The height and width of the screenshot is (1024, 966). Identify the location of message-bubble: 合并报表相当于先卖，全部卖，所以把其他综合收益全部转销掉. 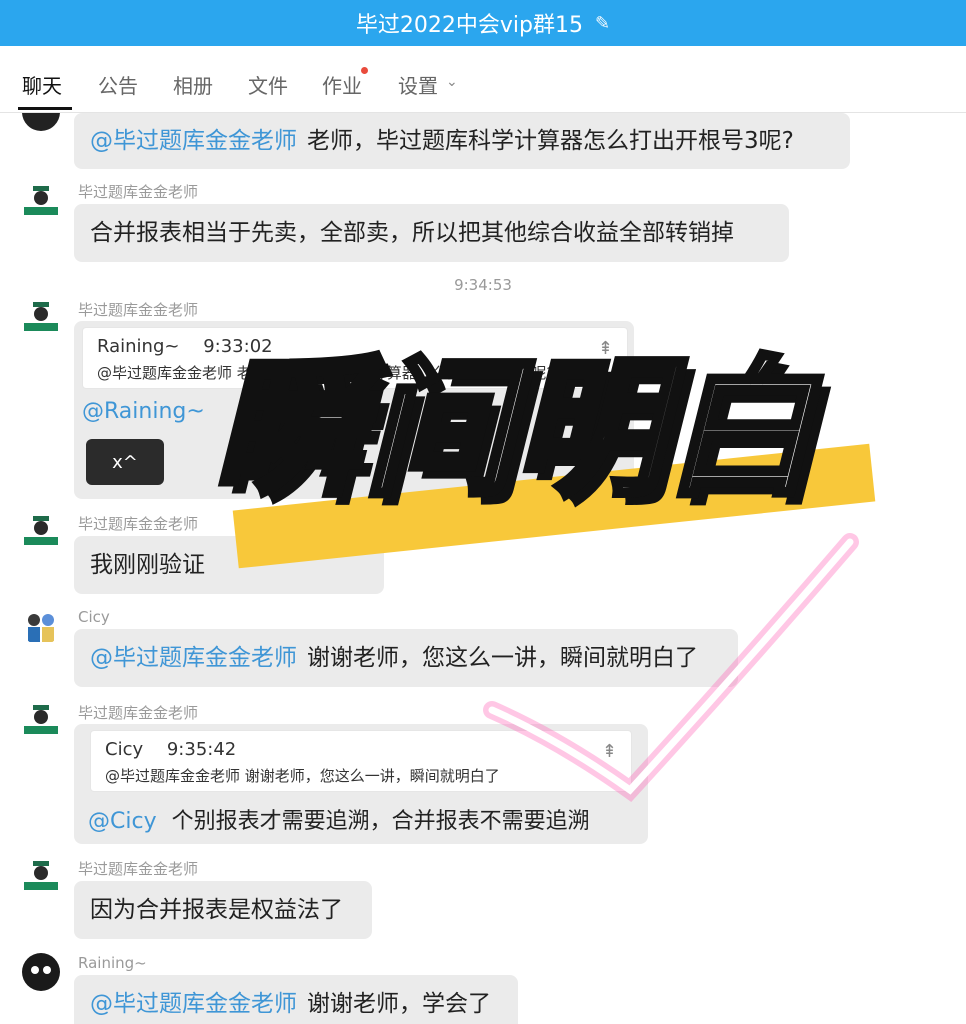
(431, 233).